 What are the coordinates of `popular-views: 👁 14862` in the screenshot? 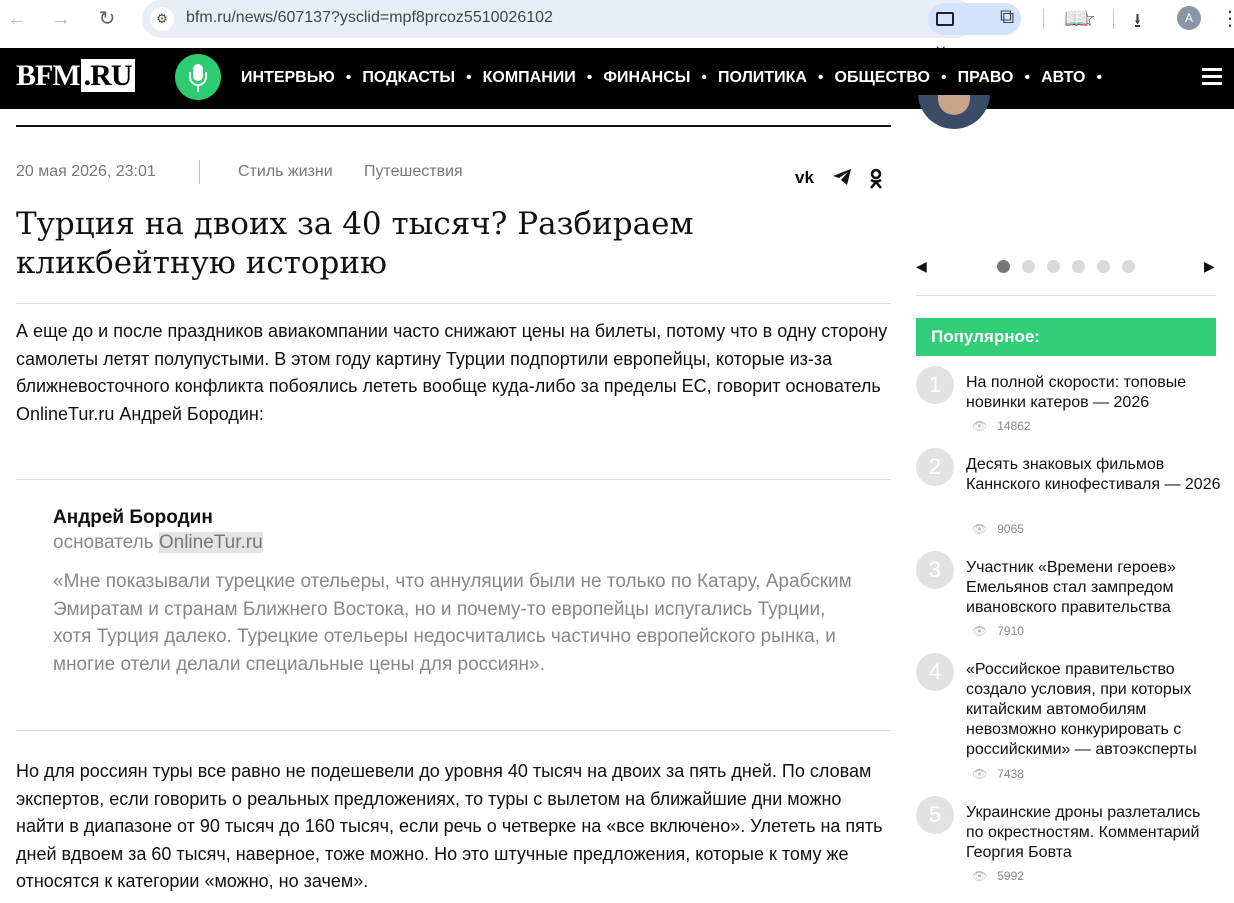 It's located at (1001, 426).